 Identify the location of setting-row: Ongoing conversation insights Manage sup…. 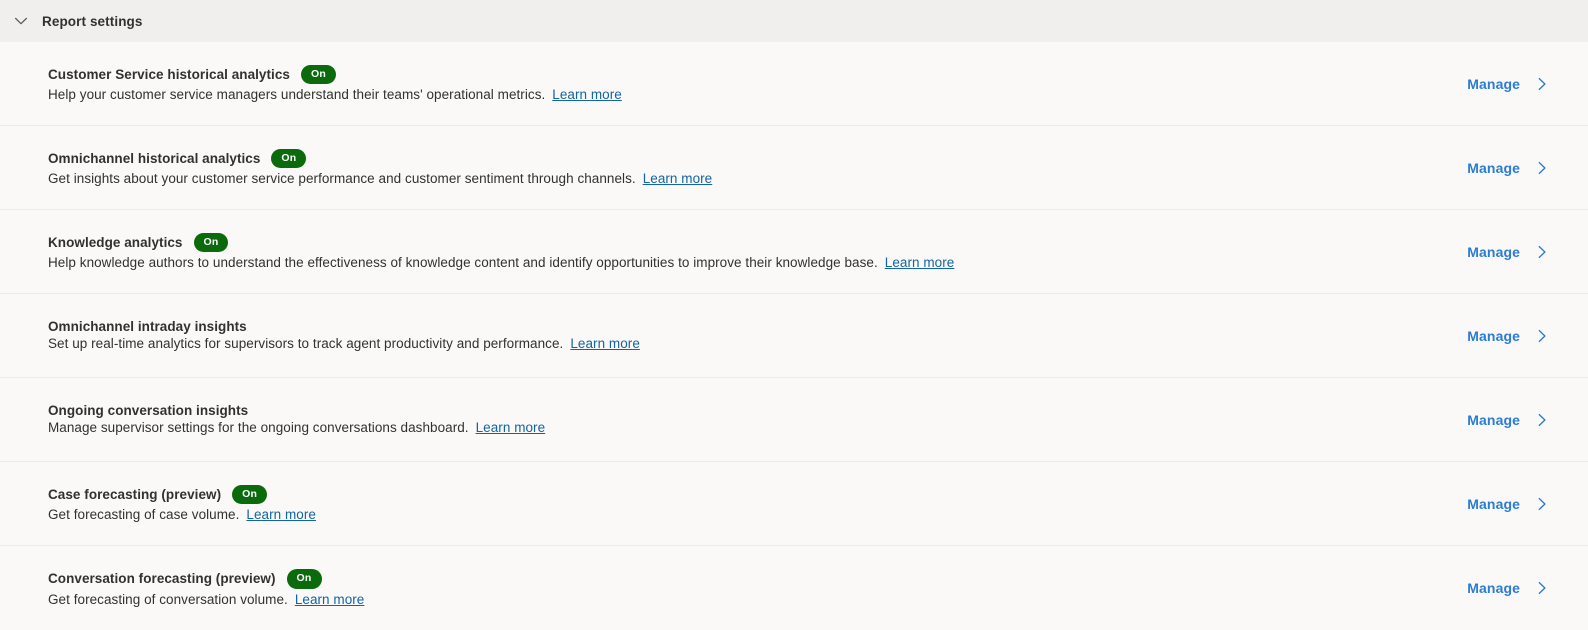
(794, 420).